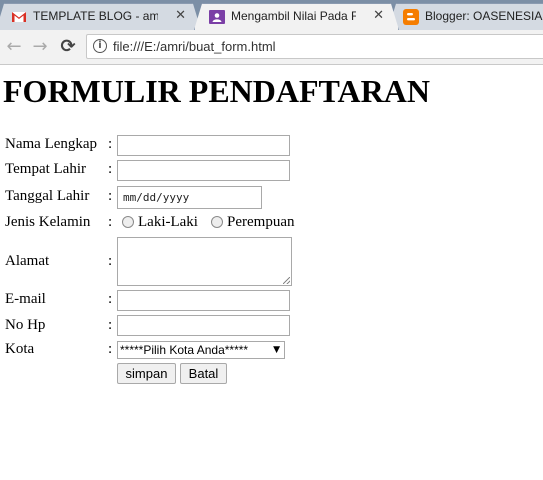 This screenshot has width=543, height=480. I want to click on radio-label-laki-laki: Laki-Laki, so click(168, 222).